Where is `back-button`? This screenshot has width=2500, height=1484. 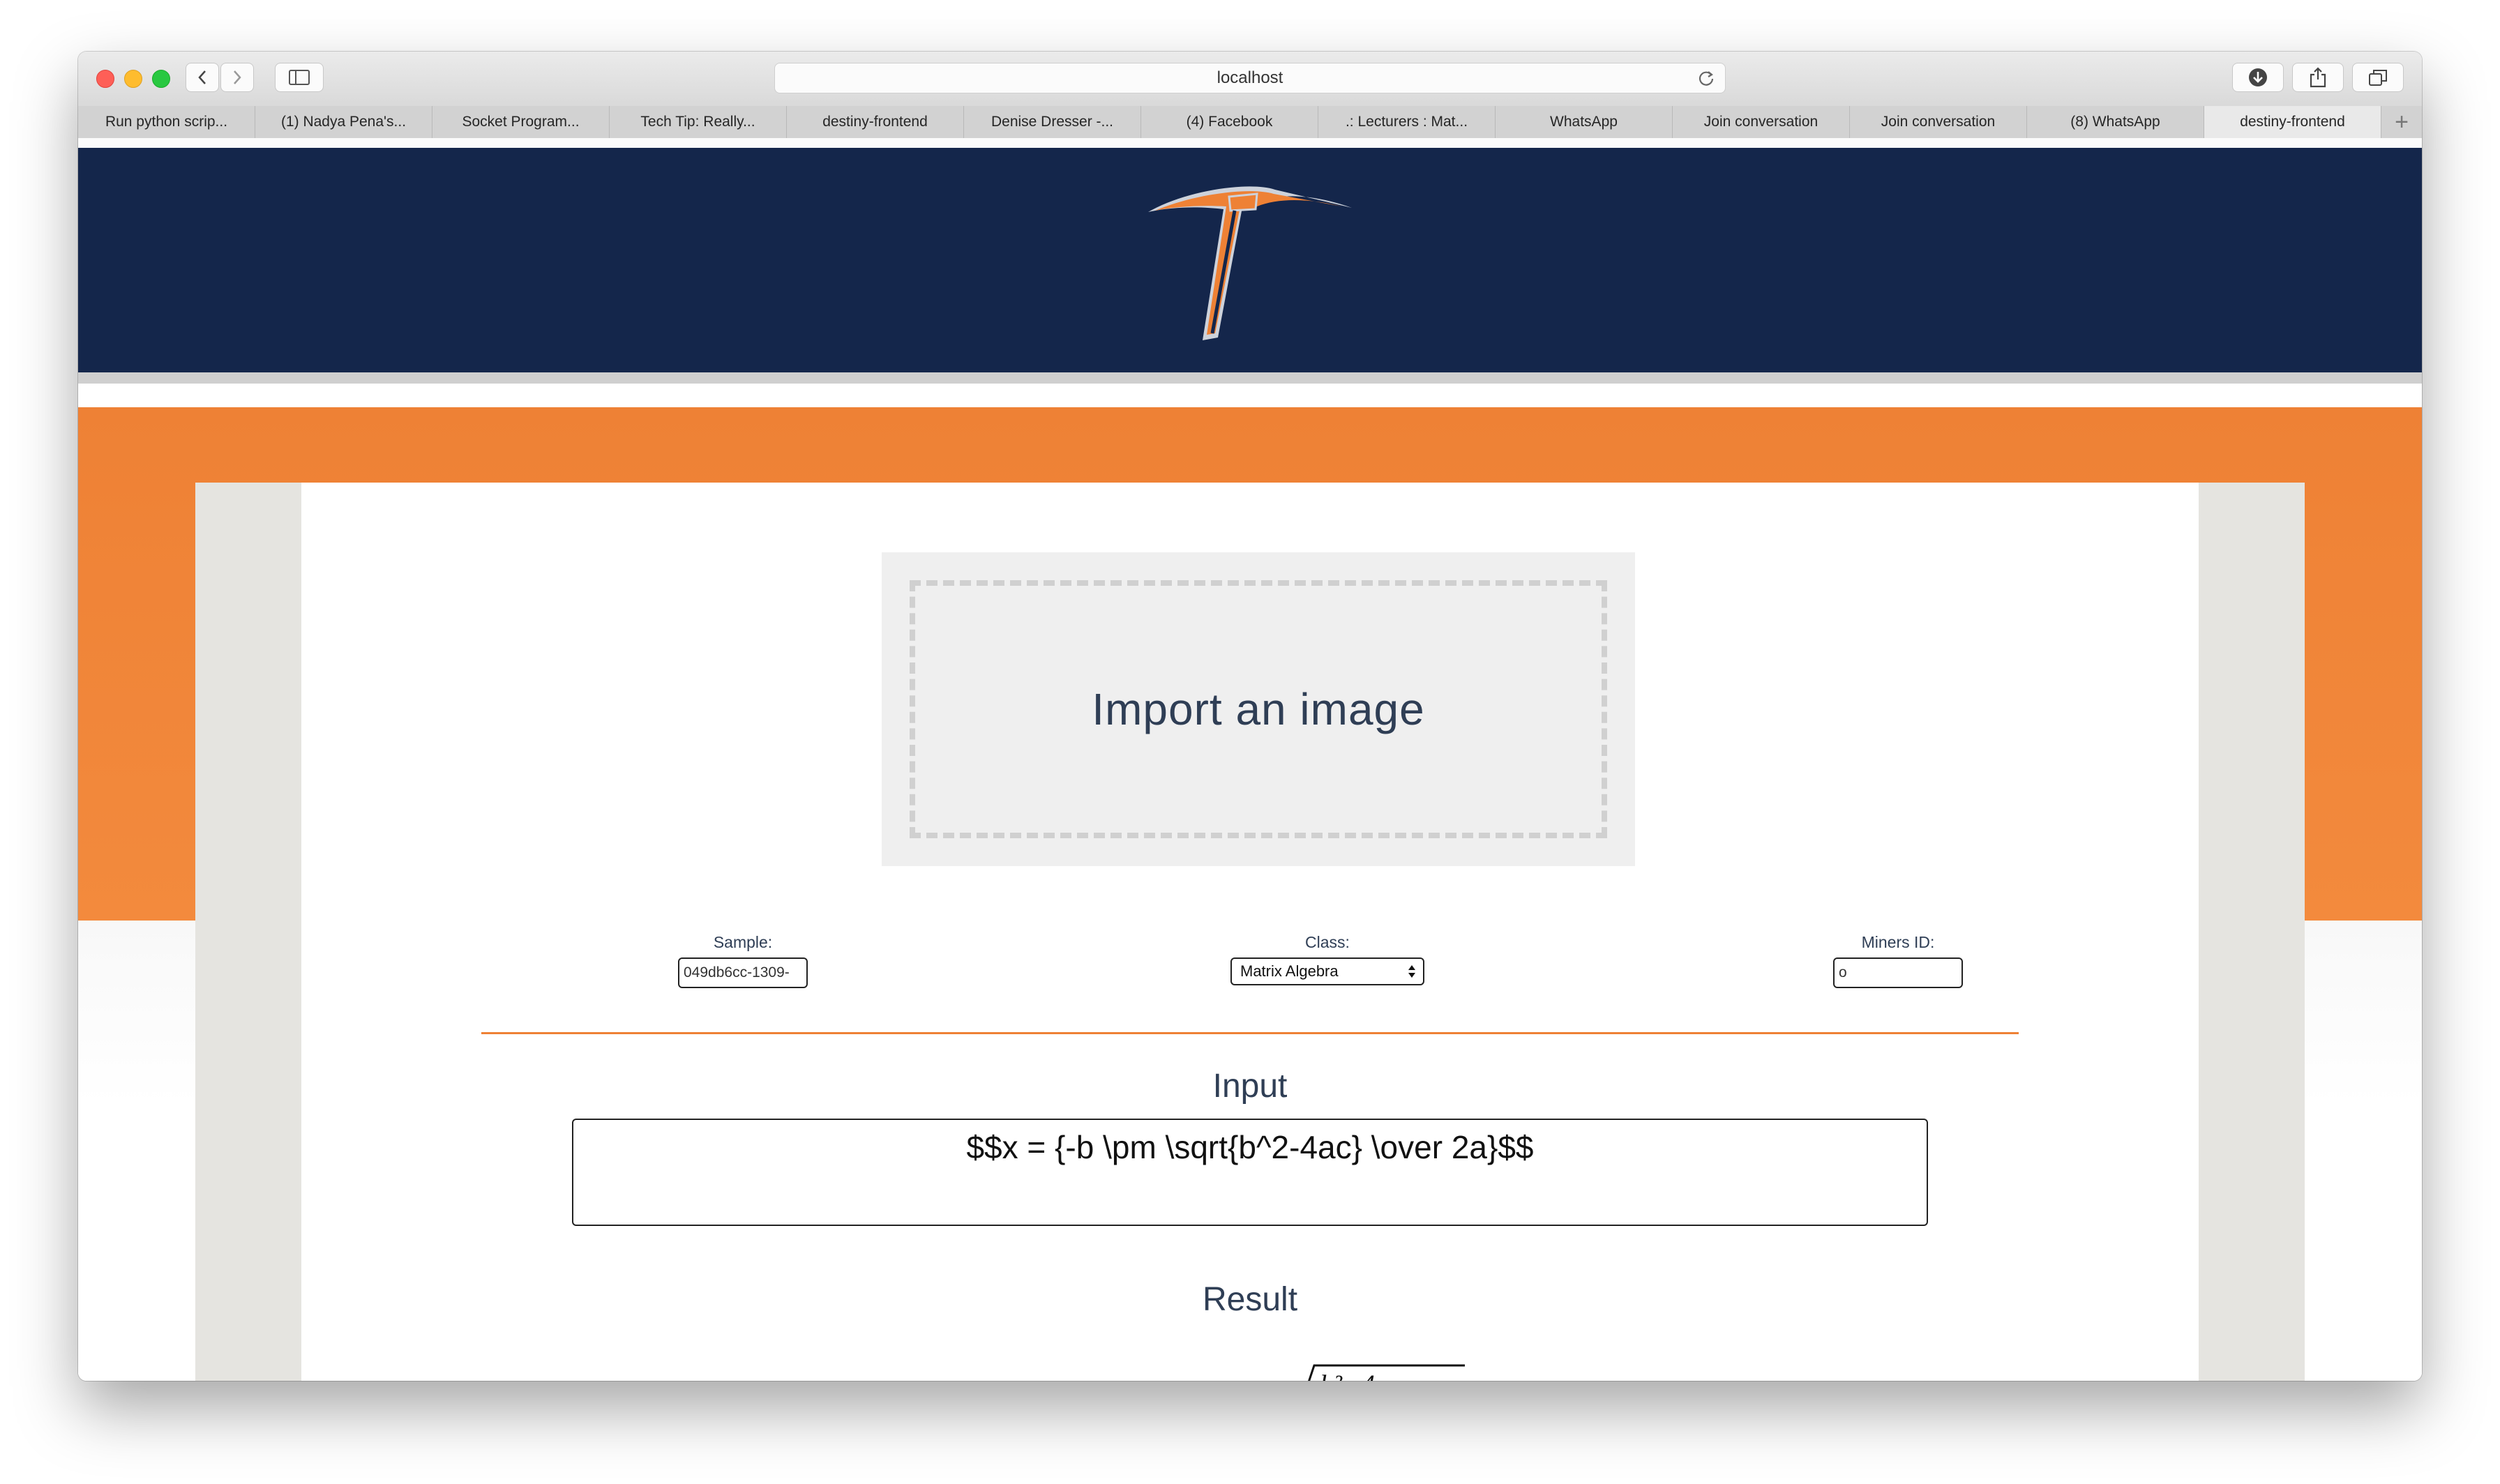 back-button is located at coordinates (202, 77).